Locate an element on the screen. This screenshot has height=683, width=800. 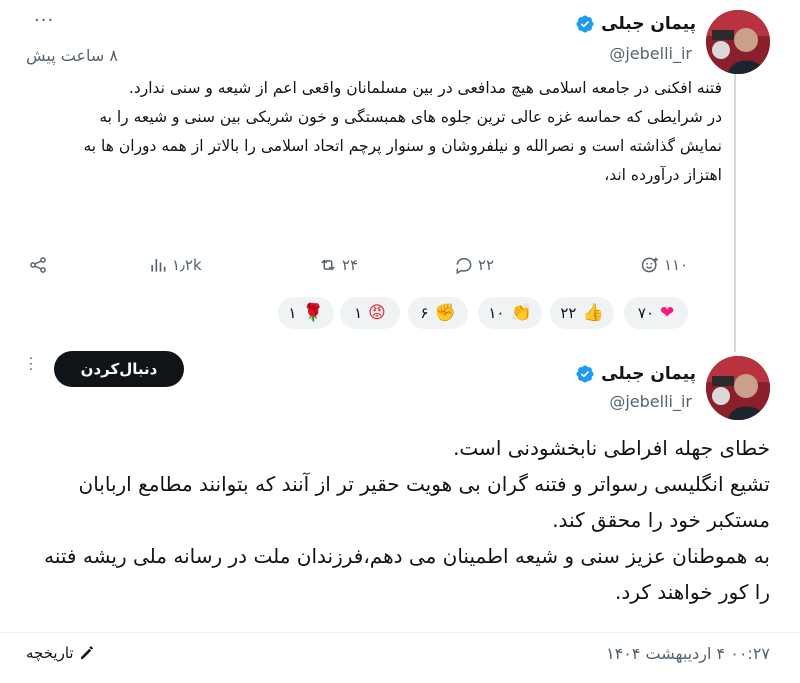
like-button: ۱۱۰ is located at coordinates (664, 265).